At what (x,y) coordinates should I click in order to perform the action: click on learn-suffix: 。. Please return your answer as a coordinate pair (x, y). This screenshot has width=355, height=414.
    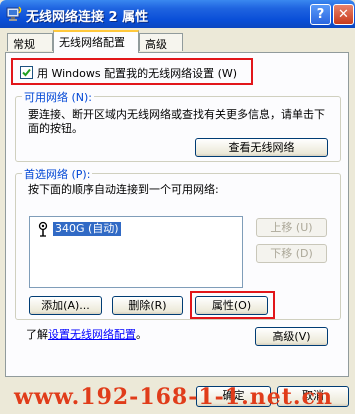
    Looking at the image, I should click on (141, 334).